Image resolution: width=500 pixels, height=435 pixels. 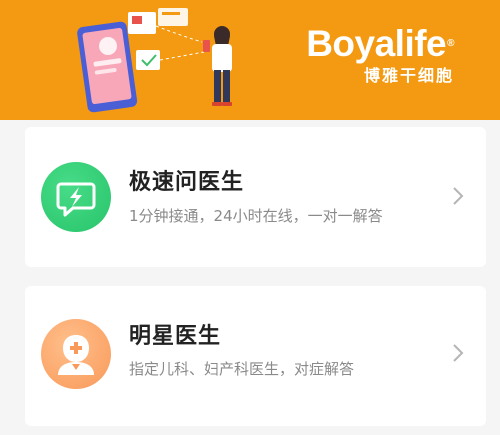 I want to click on doctor-consult-illustration, so click(x=154, y=60).